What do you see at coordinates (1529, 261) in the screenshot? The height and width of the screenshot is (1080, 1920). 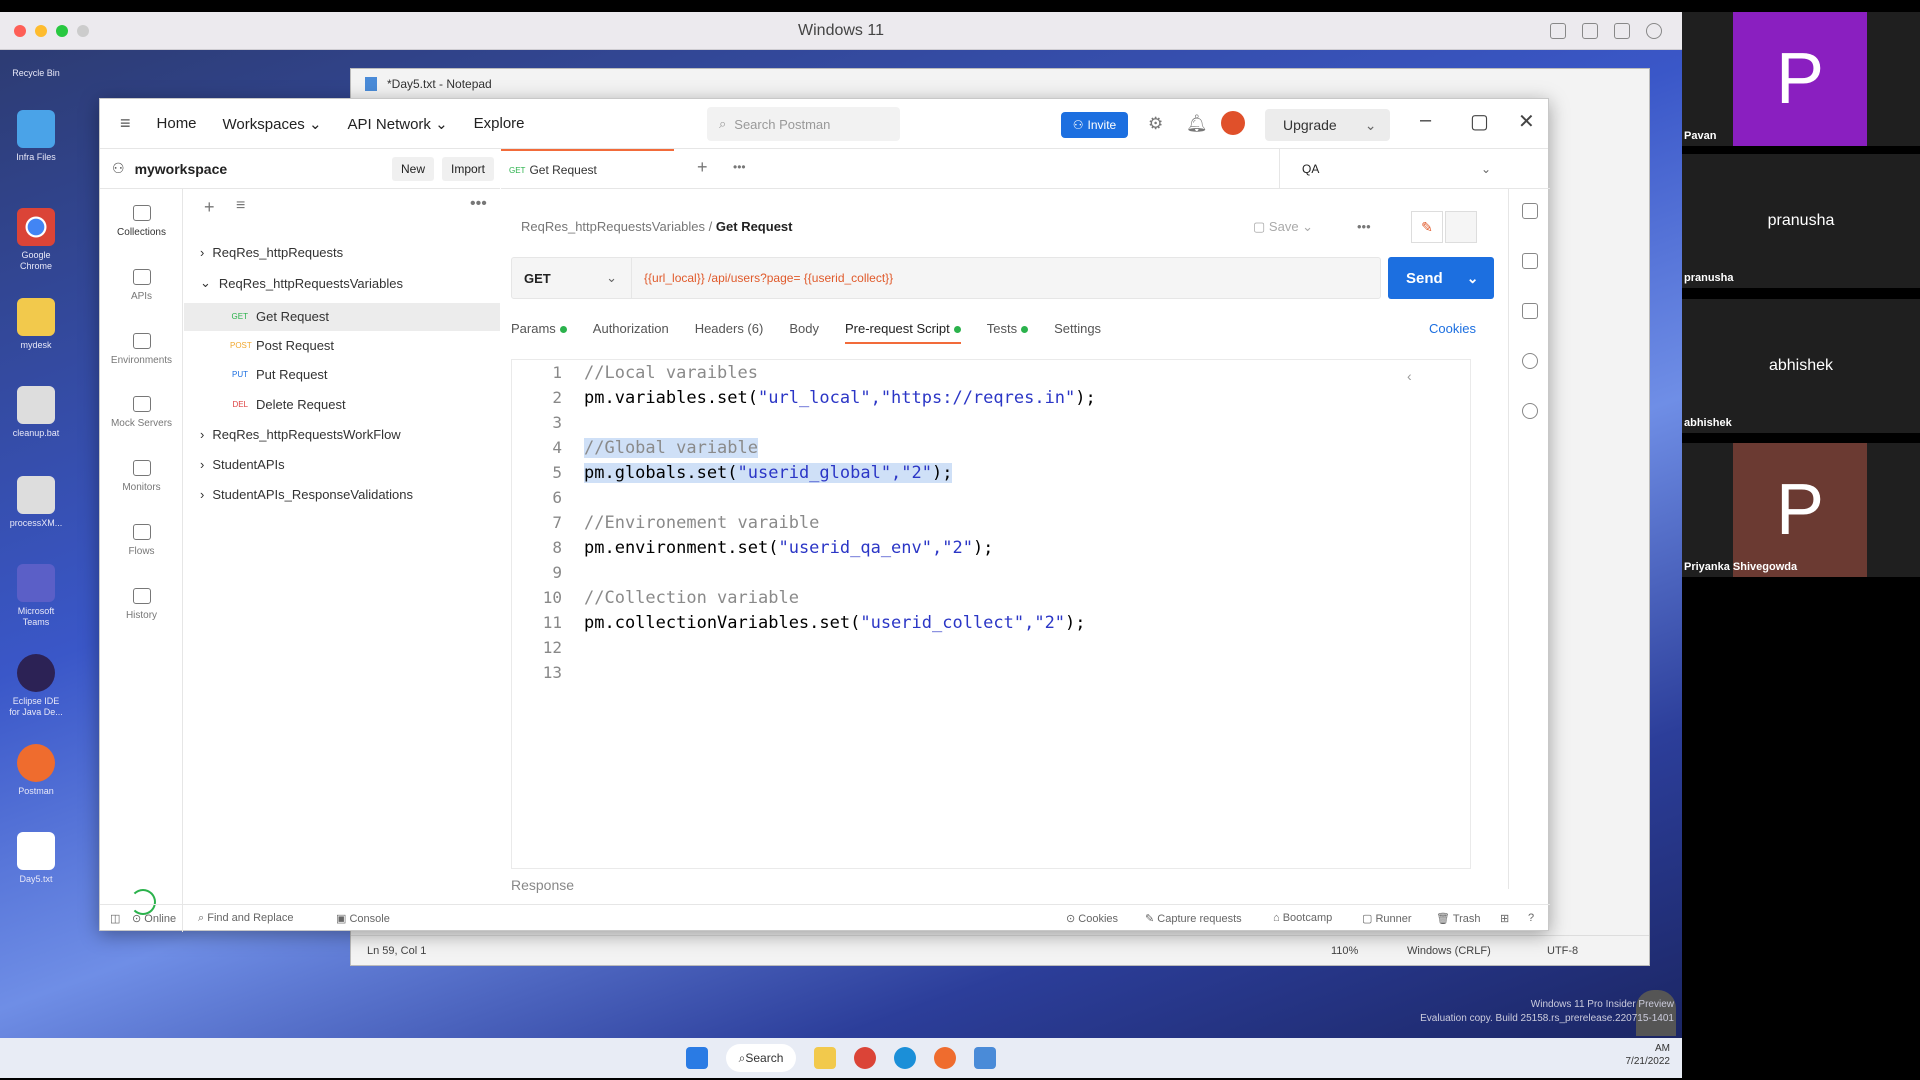 I see `comments-icon` at bounding box center [1529, 261].